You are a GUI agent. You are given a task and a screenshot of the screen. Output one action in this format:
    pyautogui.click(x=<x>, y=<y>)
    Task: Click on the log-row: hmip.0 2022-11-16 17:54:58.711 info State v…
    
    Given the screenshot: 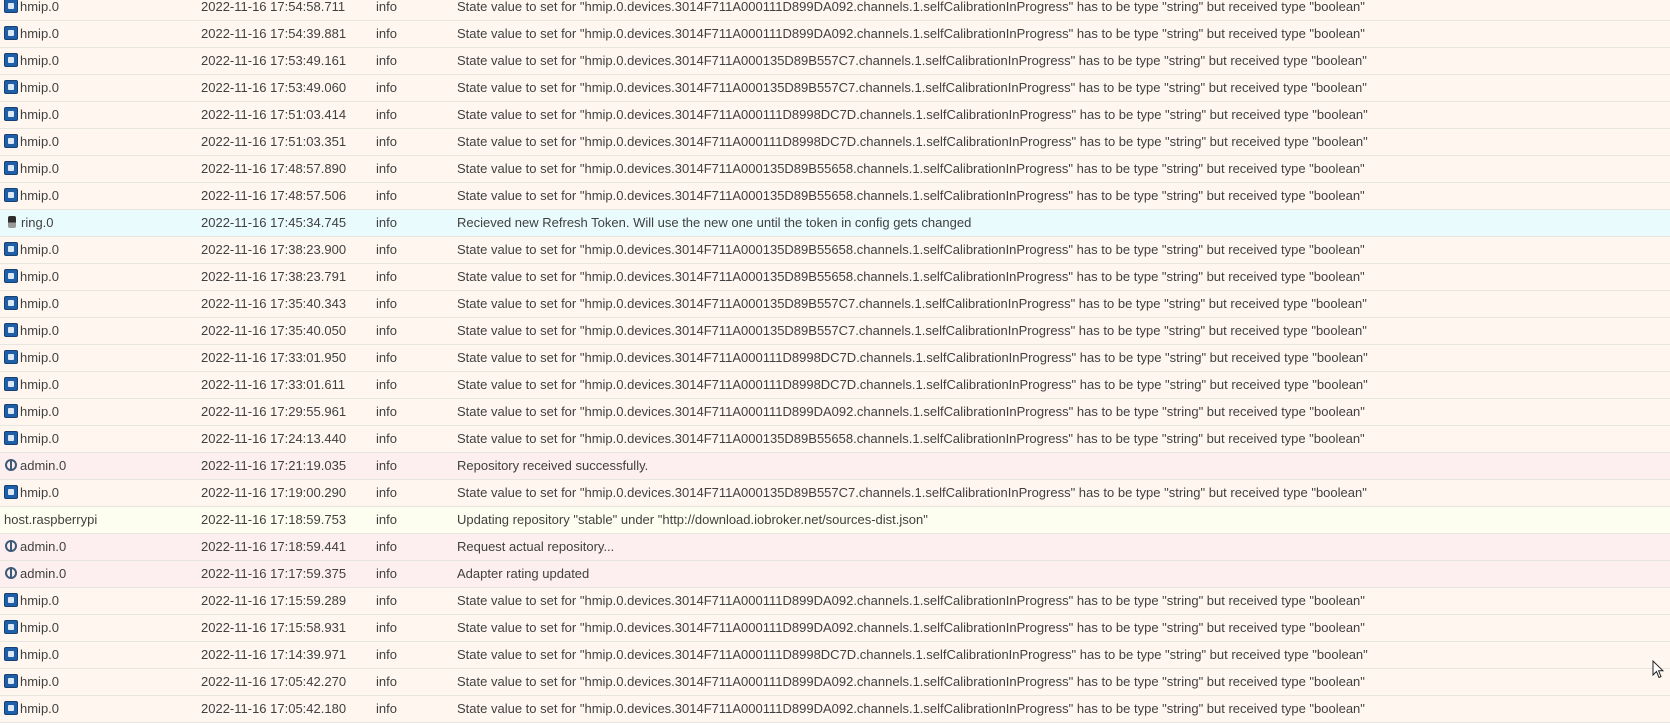 What is the action you would take?
    pyautogui.click(x=835, y=10)
    